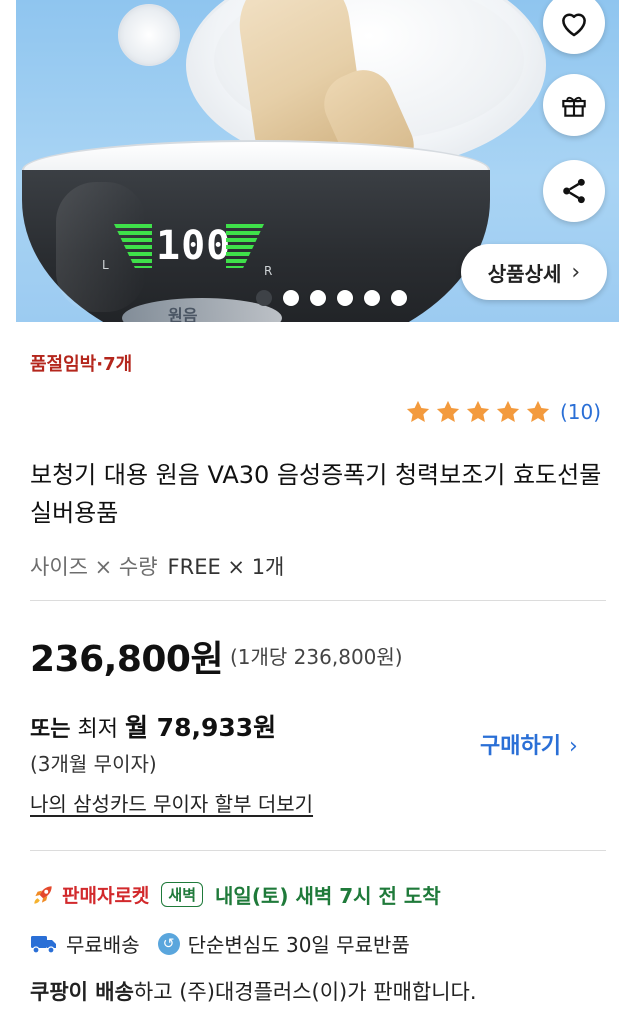 The height and width of the screenshot is (1024, 635). I want to click on gift-icon, so click(574, 106).